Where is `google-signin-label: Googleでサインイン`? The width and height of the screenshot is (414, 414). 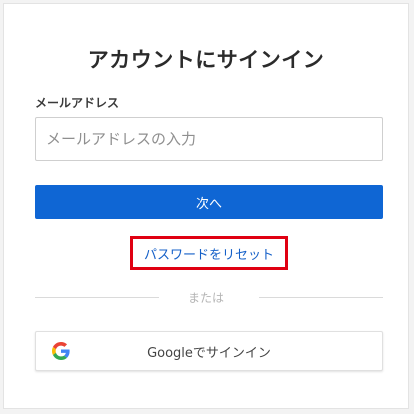
google-signin-label: Googleでサインイン is located at coordinates (209, 353).